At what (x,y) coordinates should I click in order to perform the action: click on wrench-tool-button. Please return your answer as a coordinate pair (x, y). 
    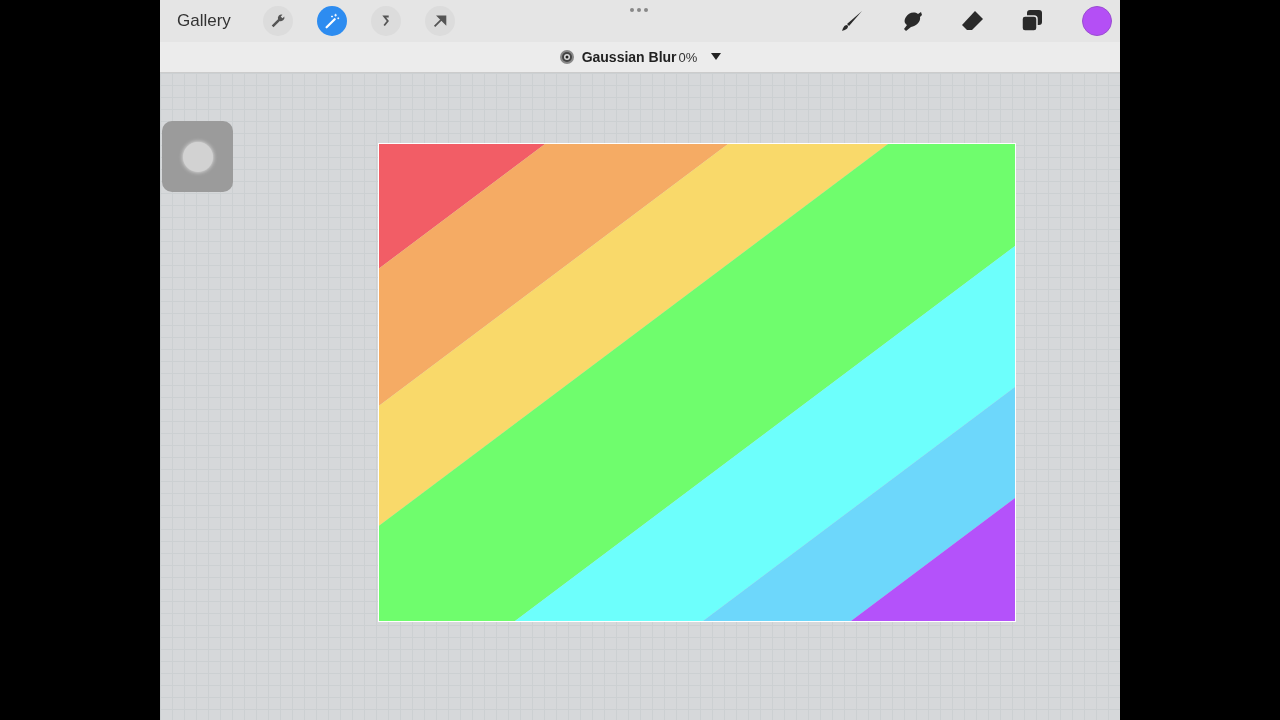
    Looking at the image, I should click on (277, 21).